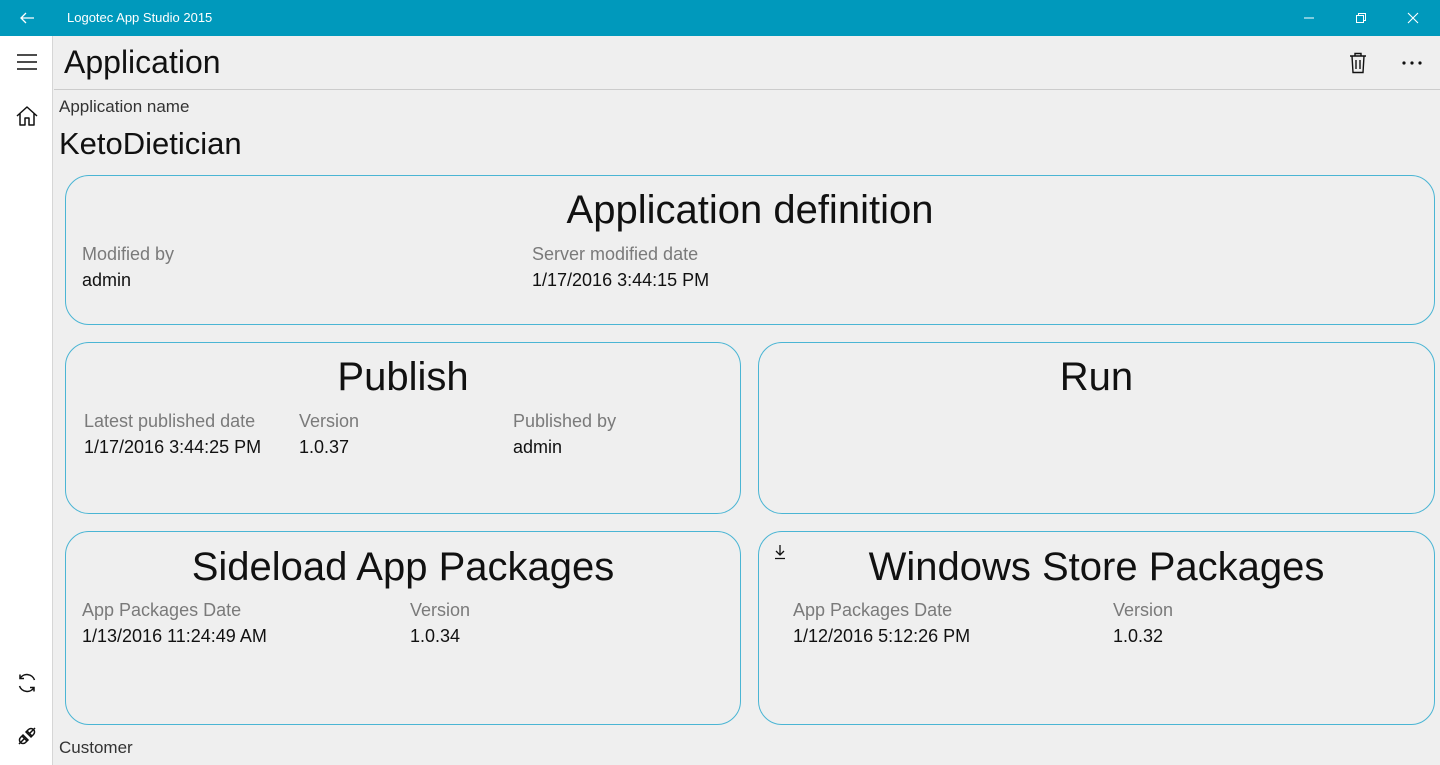  I want to click on field-value: 1/12/2016 5:12:26 PM, so click(882, 636).